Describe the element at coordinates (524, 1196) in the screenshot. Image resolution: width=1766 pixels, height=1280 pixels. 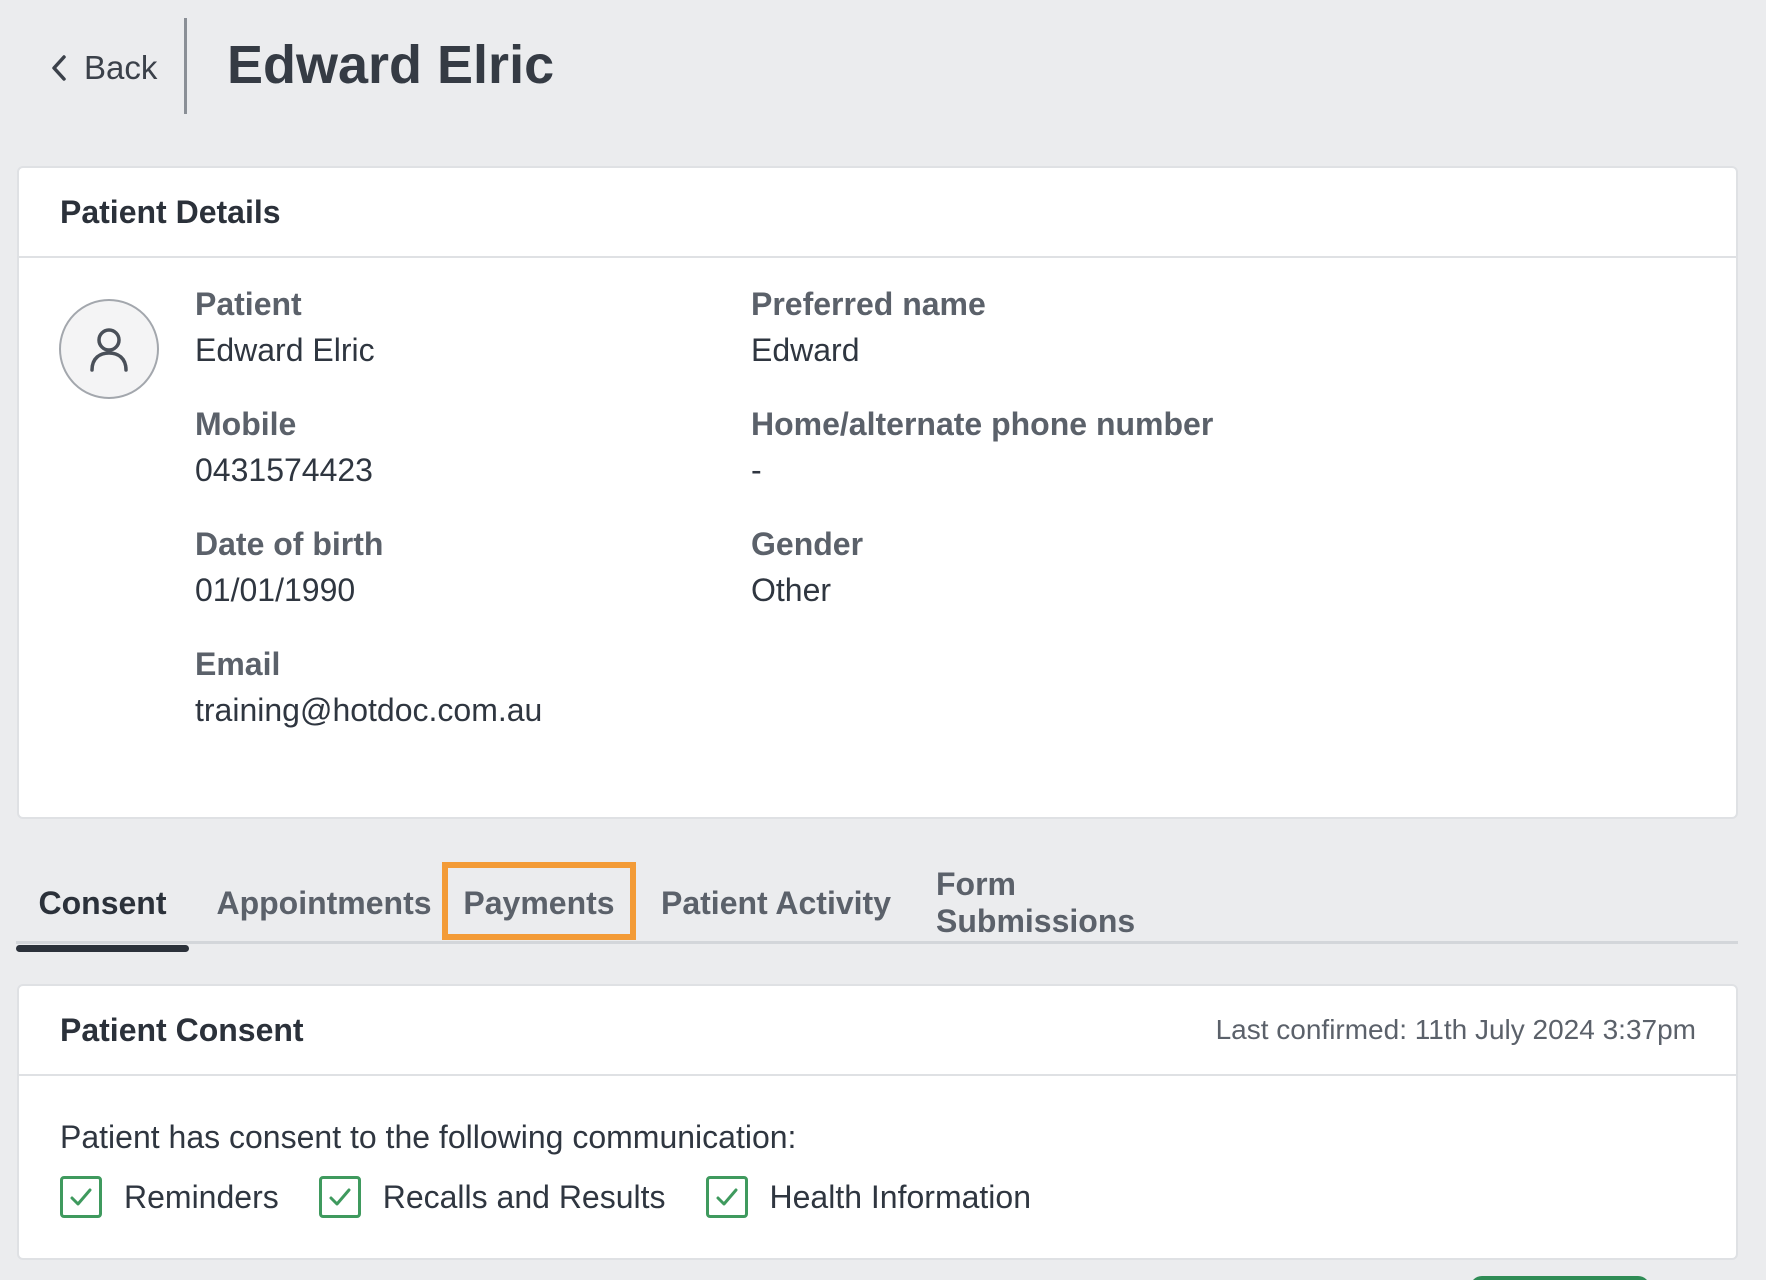
I see `checkbox-label: Recalls and Results` at that location.